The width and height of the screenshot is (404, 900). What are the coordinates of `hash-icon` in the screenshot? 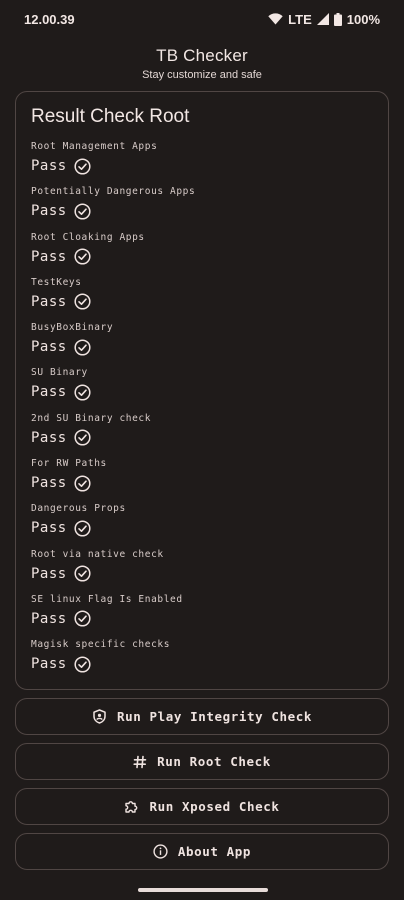 It's located at (140, 762).